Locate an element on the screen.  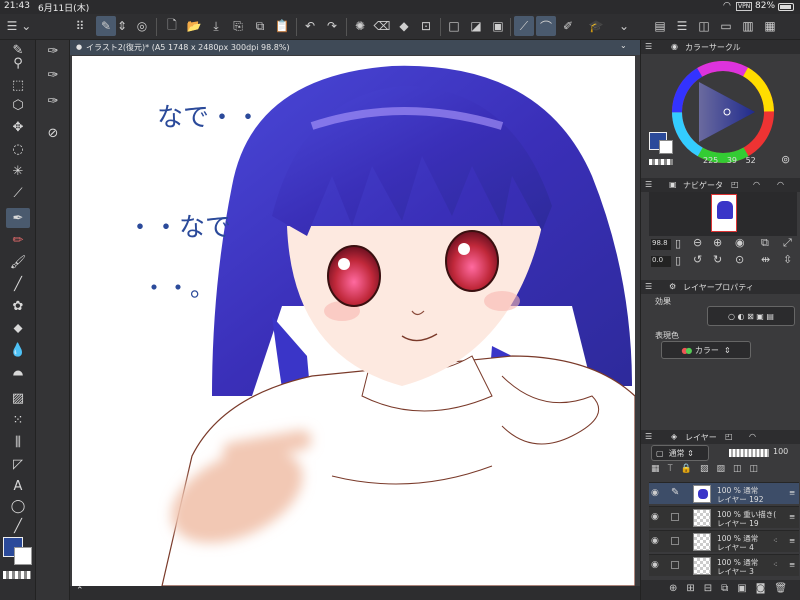
color-wheel is located at coordinates (723, 112).